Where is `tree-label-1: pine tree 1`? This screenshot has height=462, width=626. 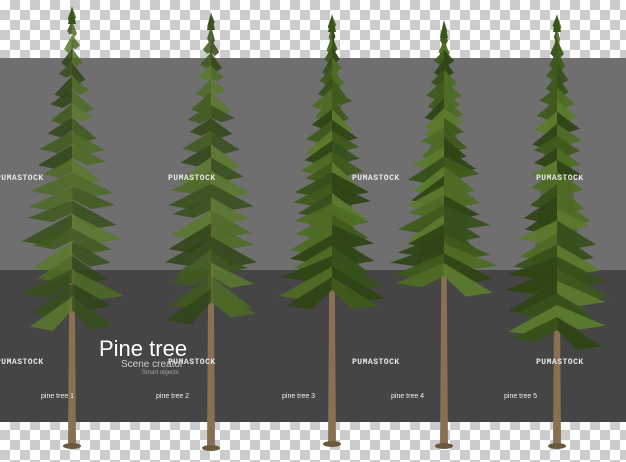 tree-label-1: pine tree 1 is located at coordinates (58, 396).